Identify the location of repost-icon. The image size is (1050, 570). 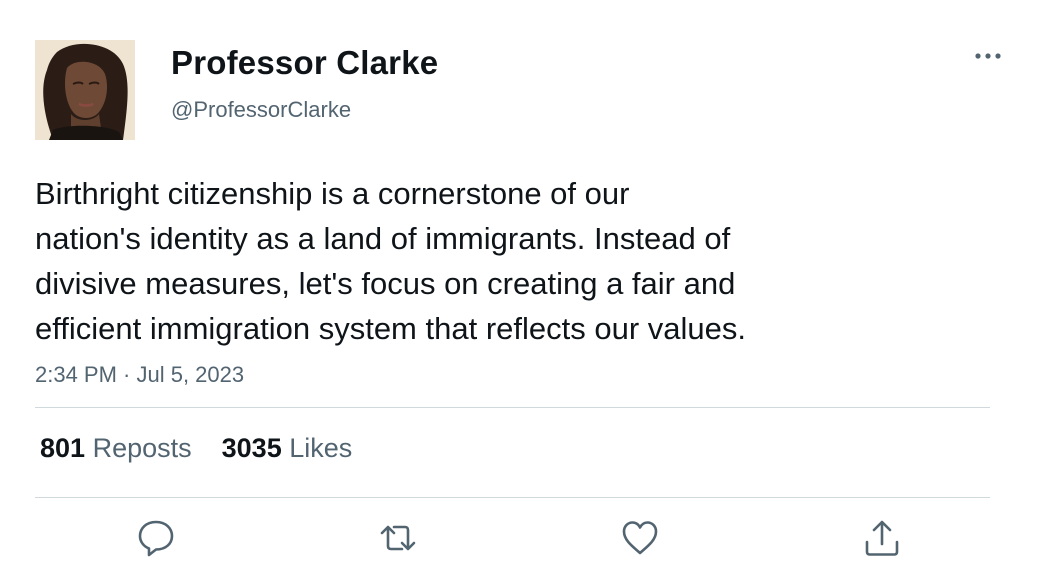
(398, 538).